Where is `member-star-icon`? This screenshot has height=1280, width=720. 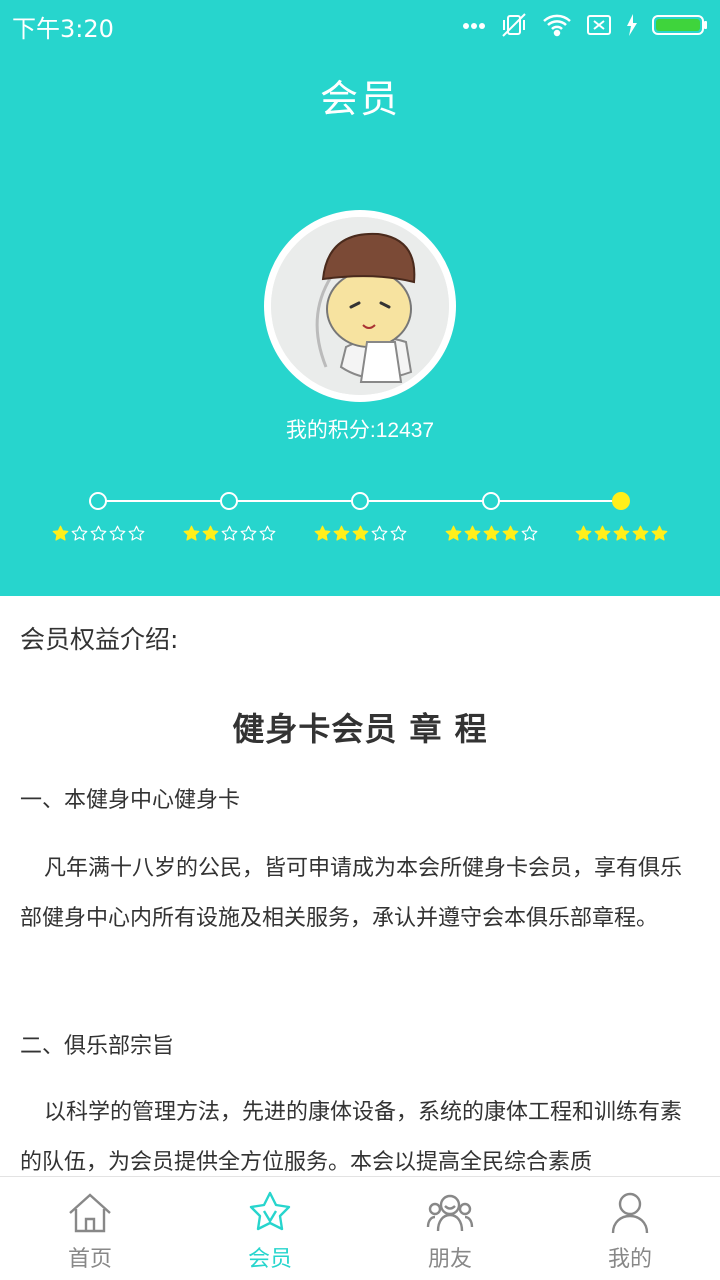
member-star-icon is located at coordinates (270, 1211).